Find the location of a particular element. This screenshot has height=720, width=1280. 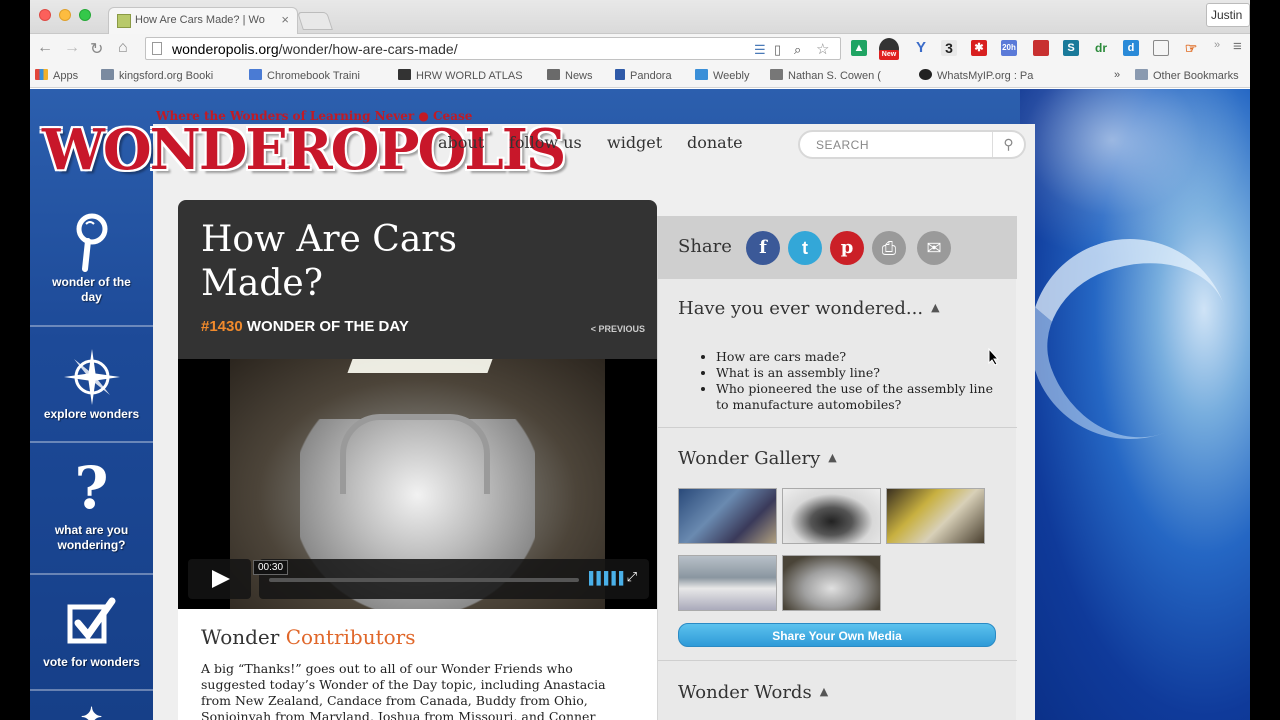

browser-tab-active: How Are Cars Made? | Wo × is located at coordinates (203, 20).